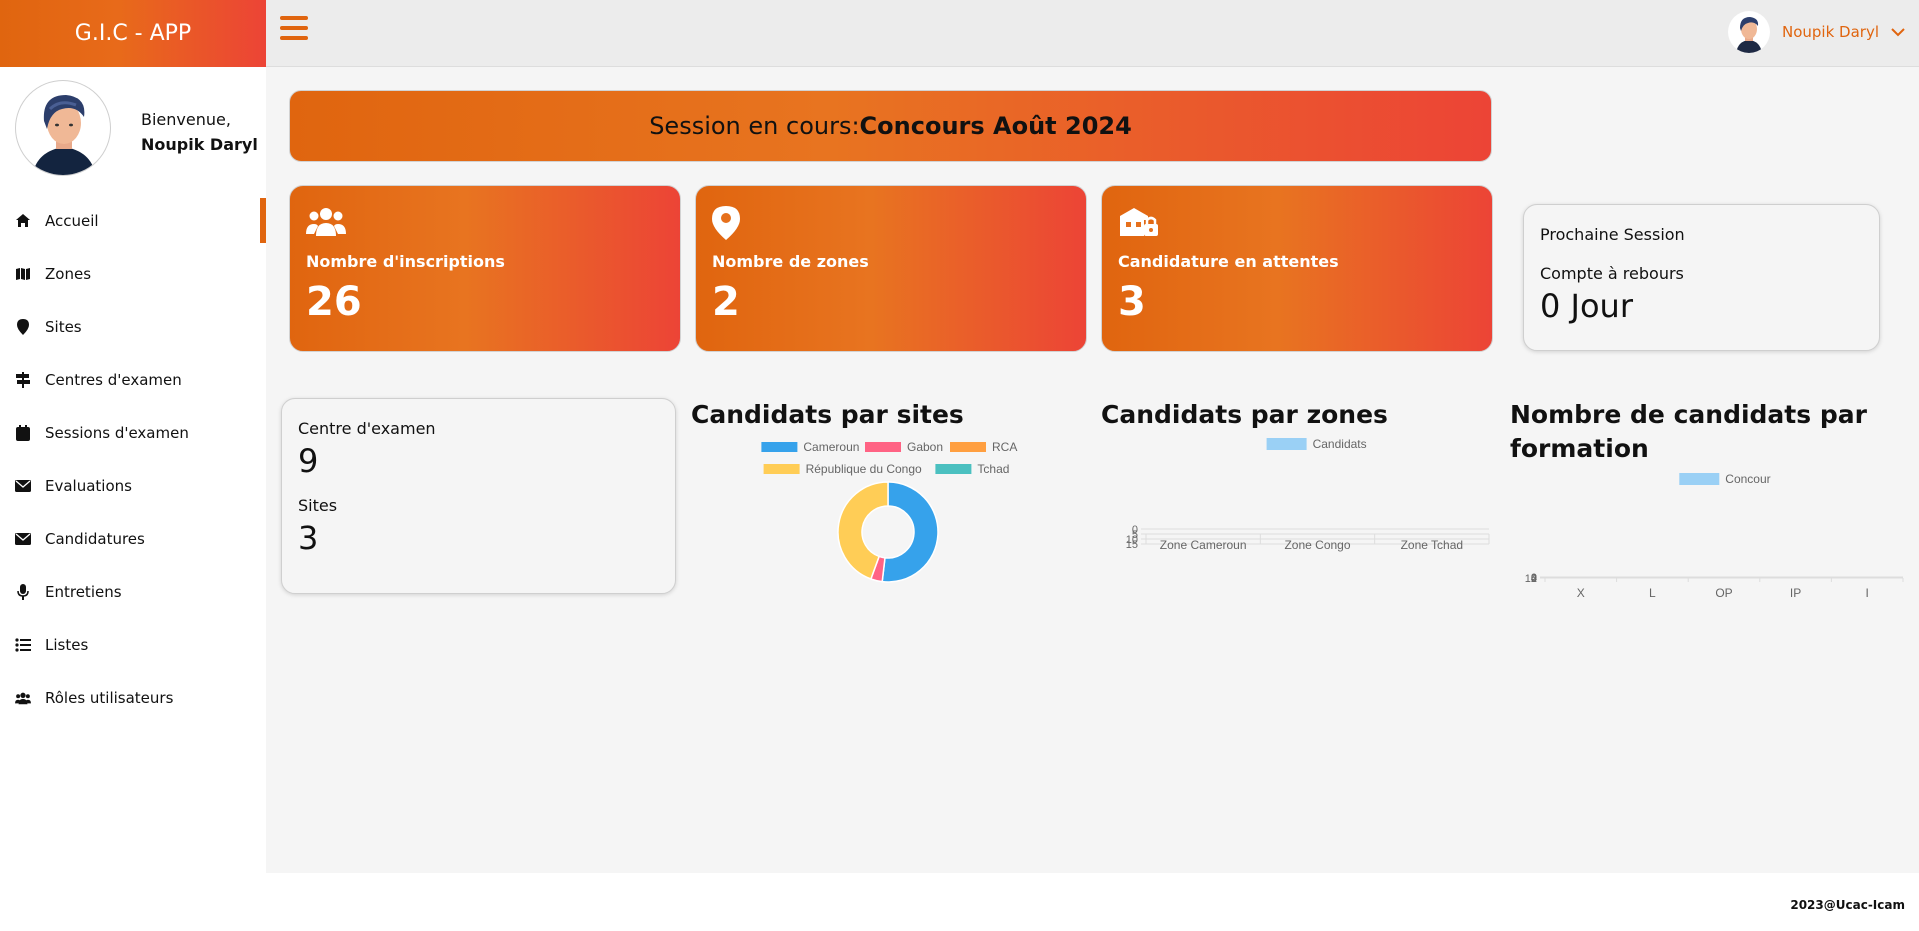 The height and width of the screenshot is (931, 1919). Describe the element at coordinates (199, 144) in the screenshot. I see `welcome-user-name: Noupik Daryl` at that location.